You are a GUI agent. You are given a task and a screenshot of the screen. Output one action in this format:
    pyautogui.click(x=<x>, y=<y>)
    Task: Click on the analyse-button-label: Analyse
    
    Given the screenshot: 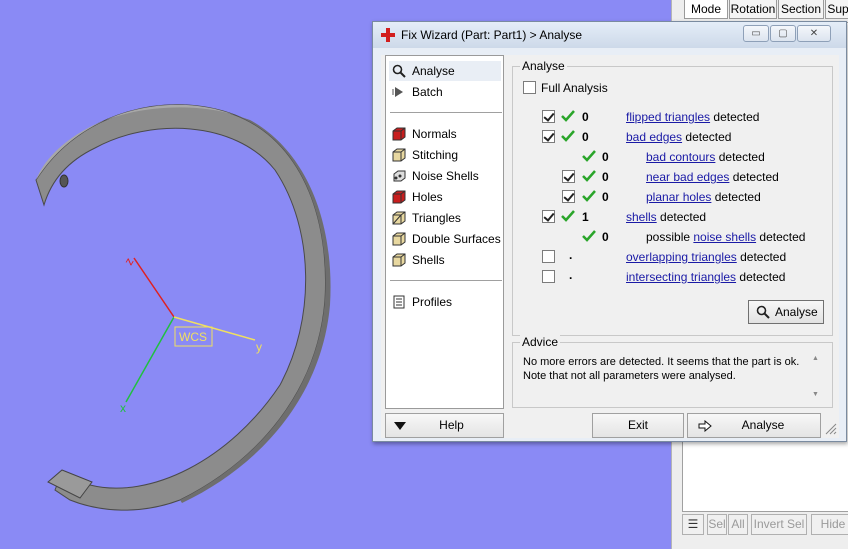 What is the action you would take?
    pyautogui.click(x=796, y=312)
    